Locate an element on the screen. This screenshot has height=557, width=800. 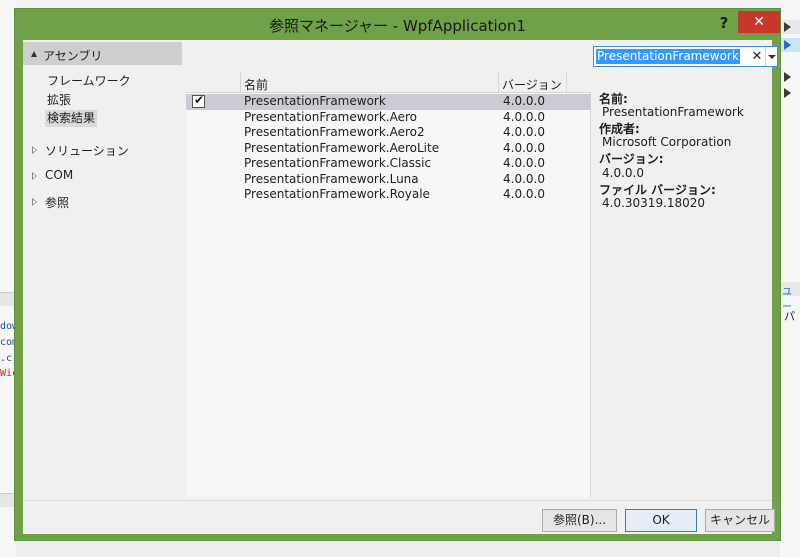
dialog-title: 参照マネージャー - WpfApplication1 is located at coordinates (397, 26).